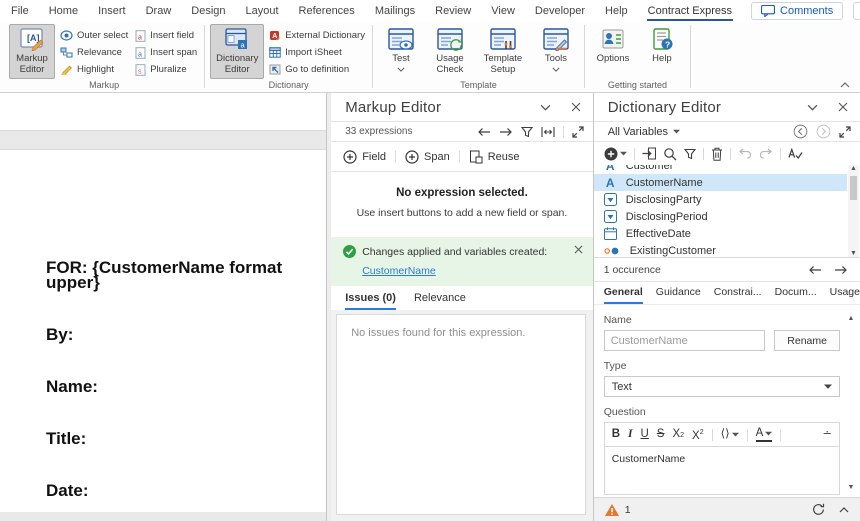 Image resolution: width=860 pixels, height=521 pixels. I want to click on tab-issues: Issues (0), so click(370, 301).